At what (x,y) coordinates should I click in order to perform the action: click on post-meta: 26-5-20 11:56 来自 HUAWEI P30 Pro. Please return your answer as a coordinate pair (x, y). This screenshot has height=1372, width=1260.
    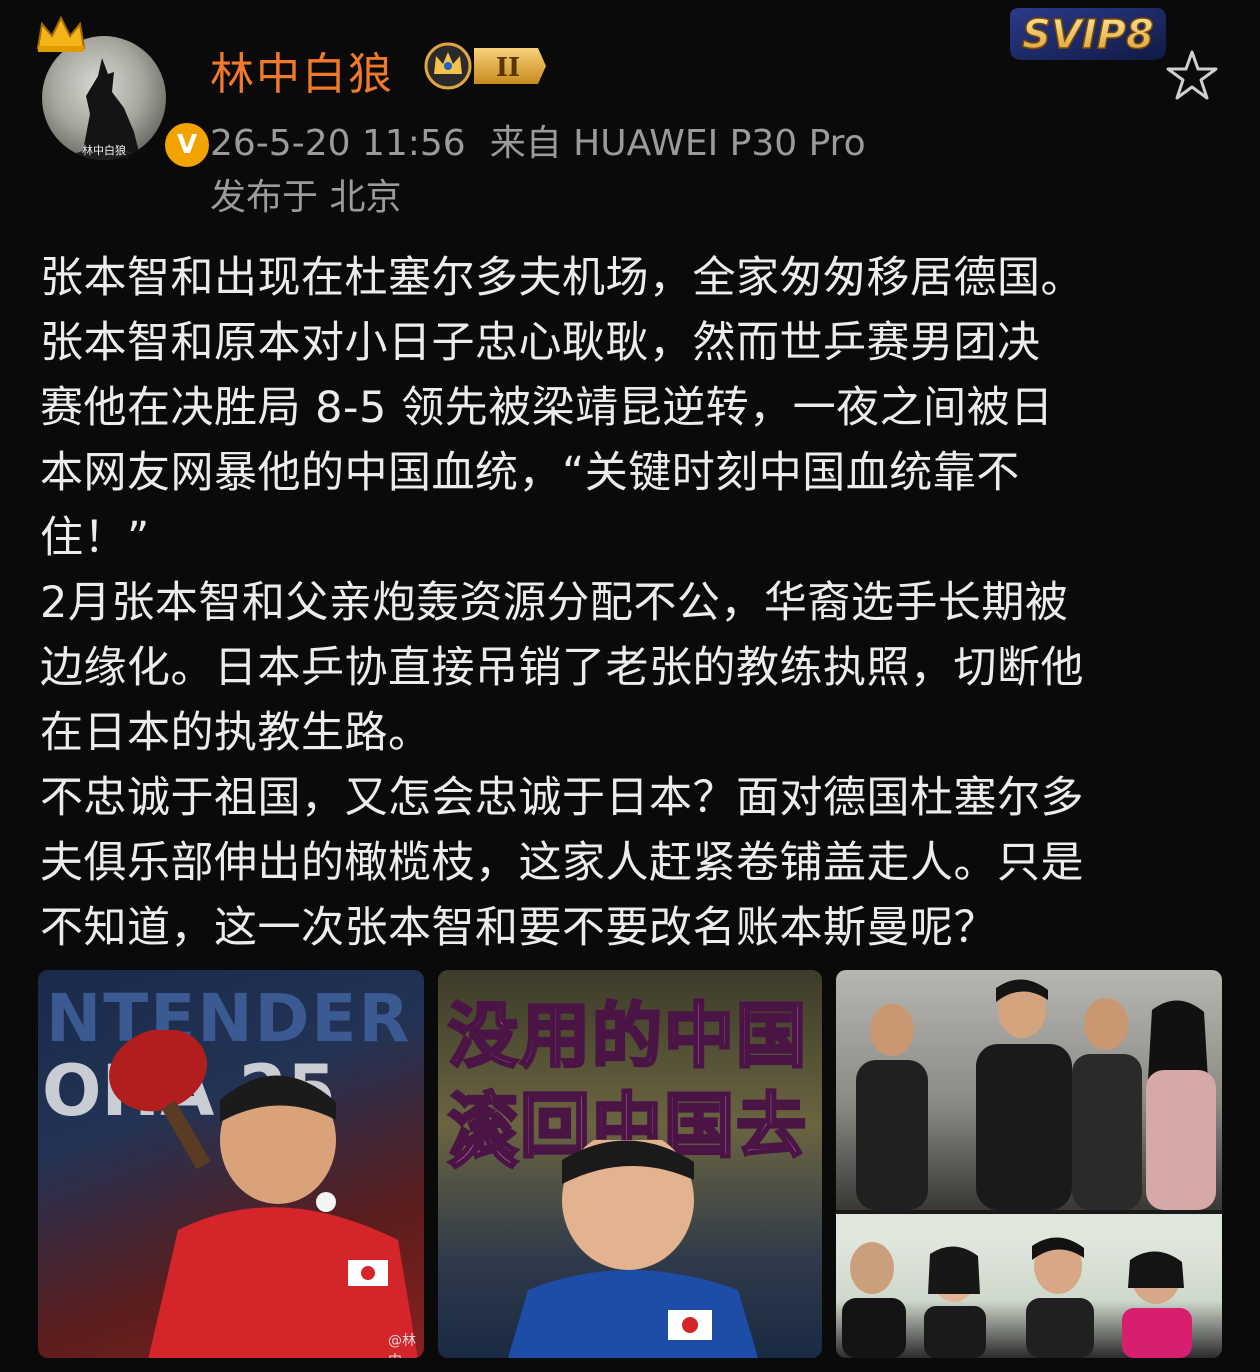
    Looking at the image, I should click on (538, 140).